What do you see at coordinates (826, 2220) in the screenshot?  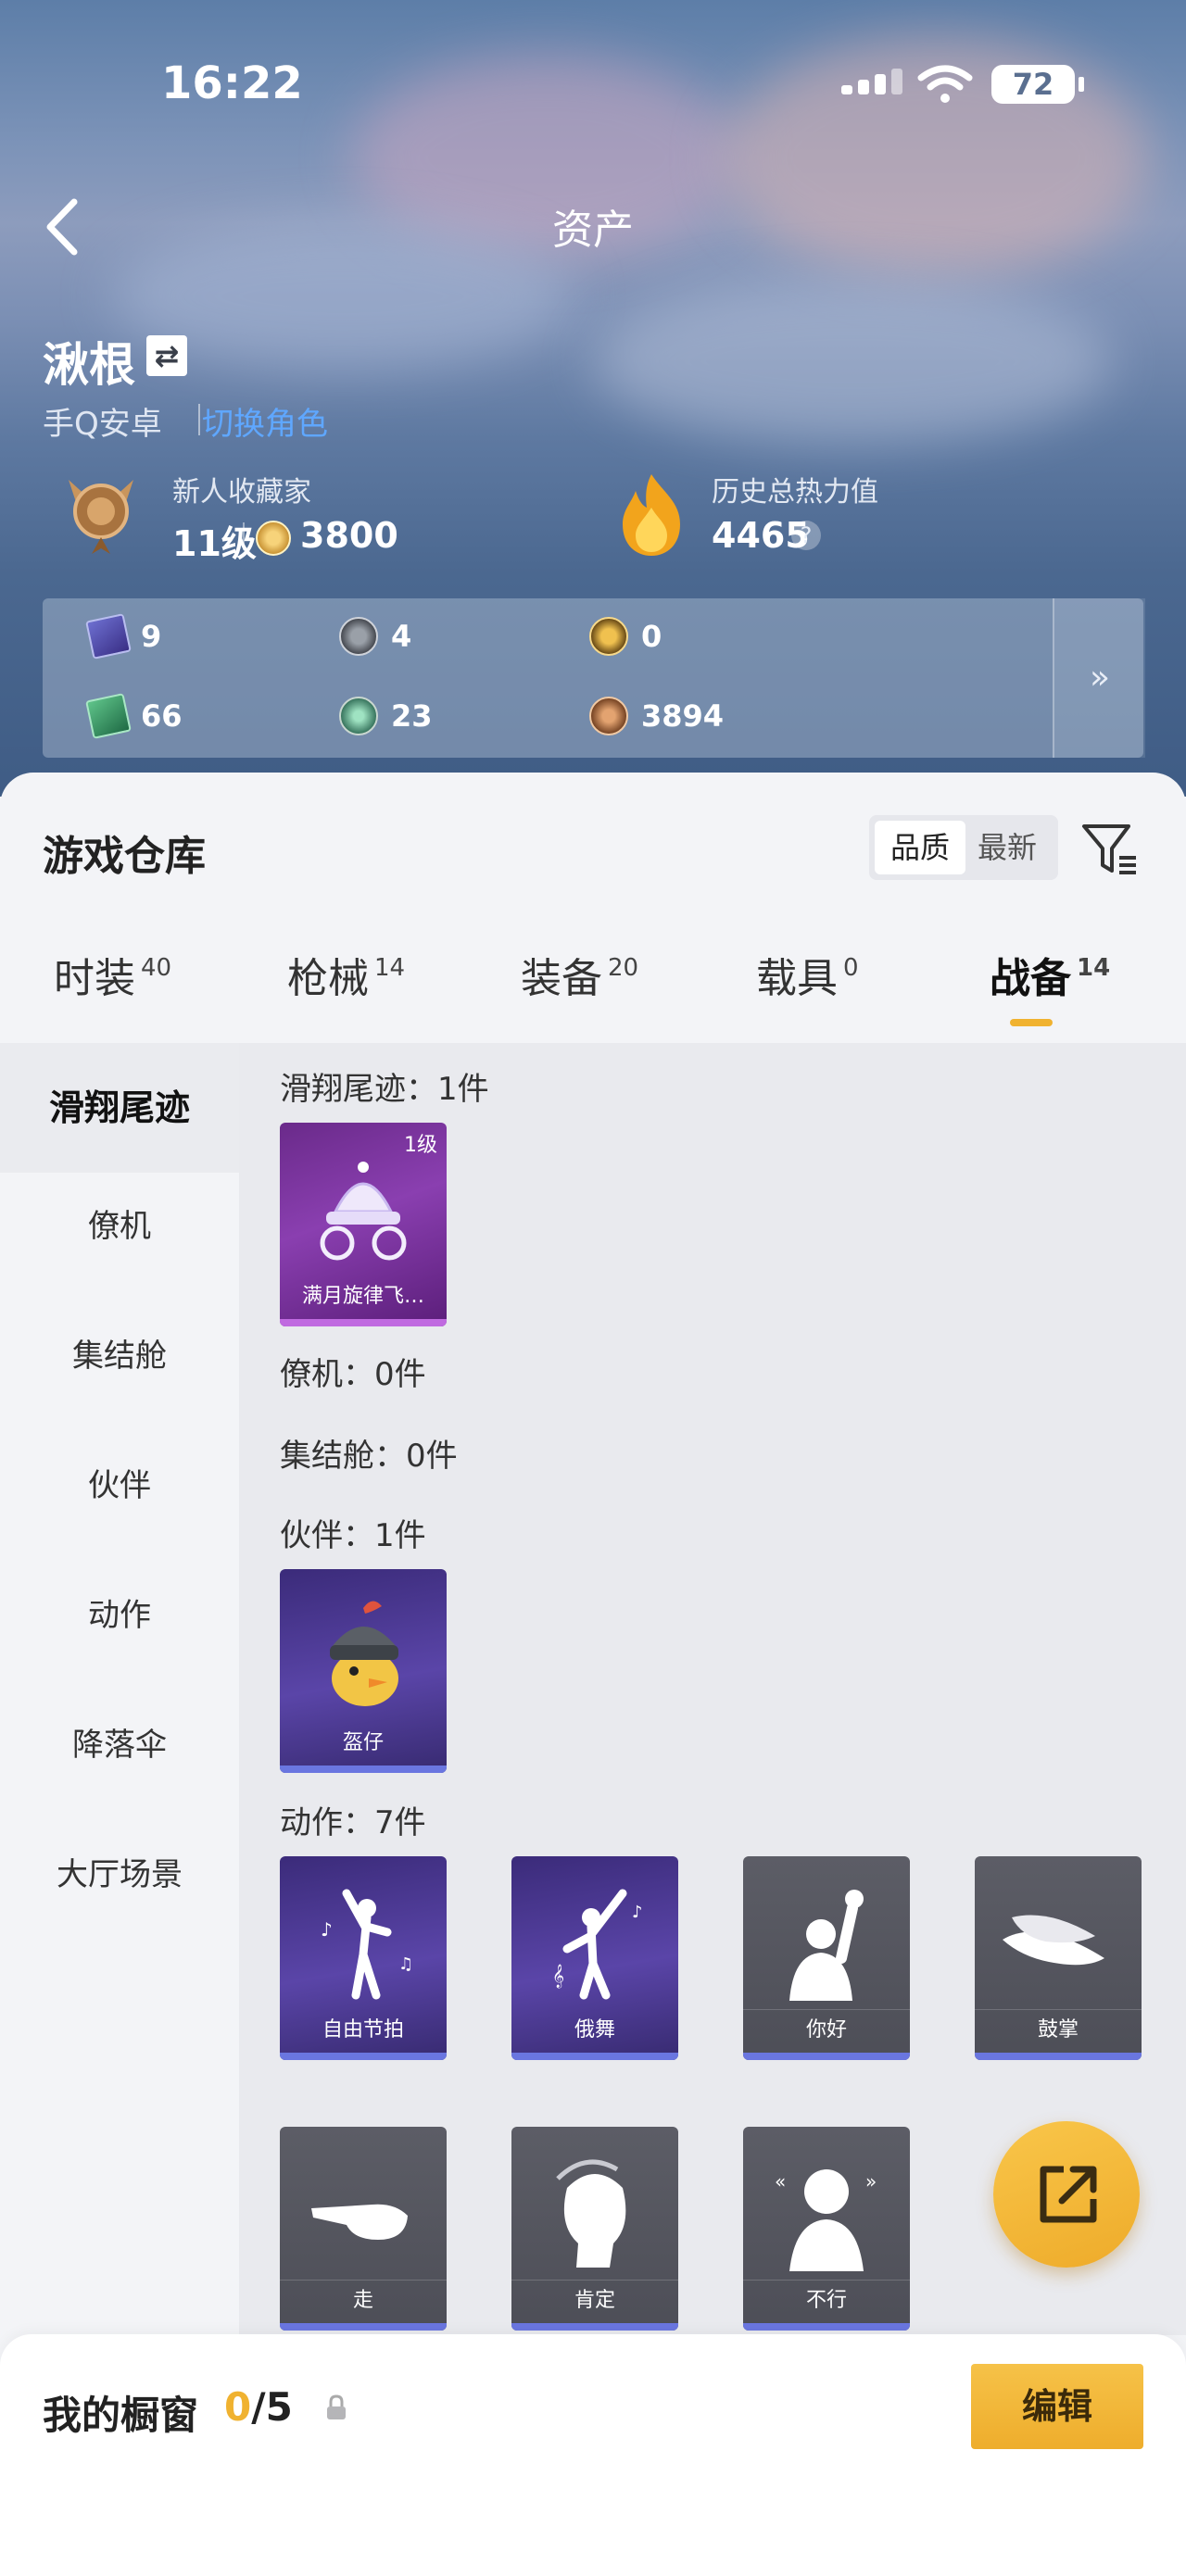 I see `shake-head-icon: « »` at bounding box center [826, 2220].